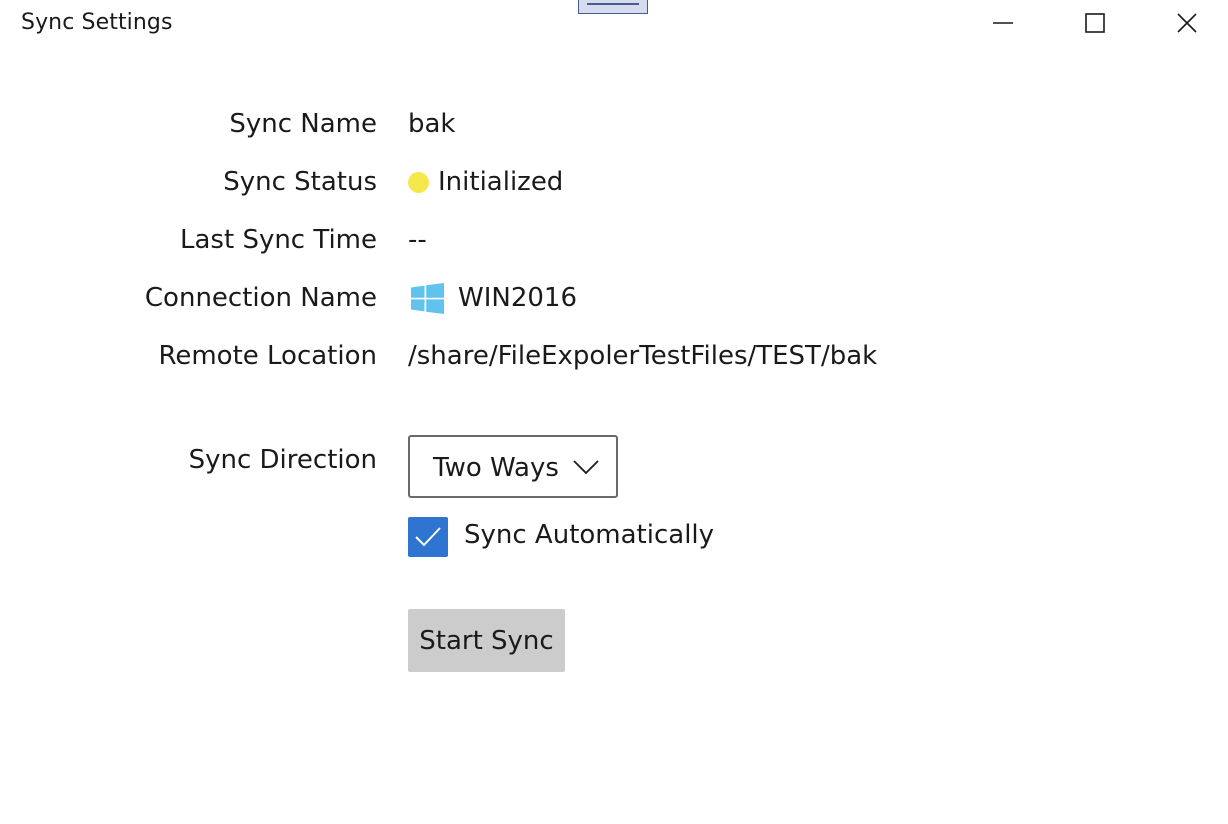 The width and height of the screenshot is (1228, 824). What do you see at coordinates (486, 640) in the screenshot?
I see `start-sync-button: Start Sync` at bounding box center [486, 640].